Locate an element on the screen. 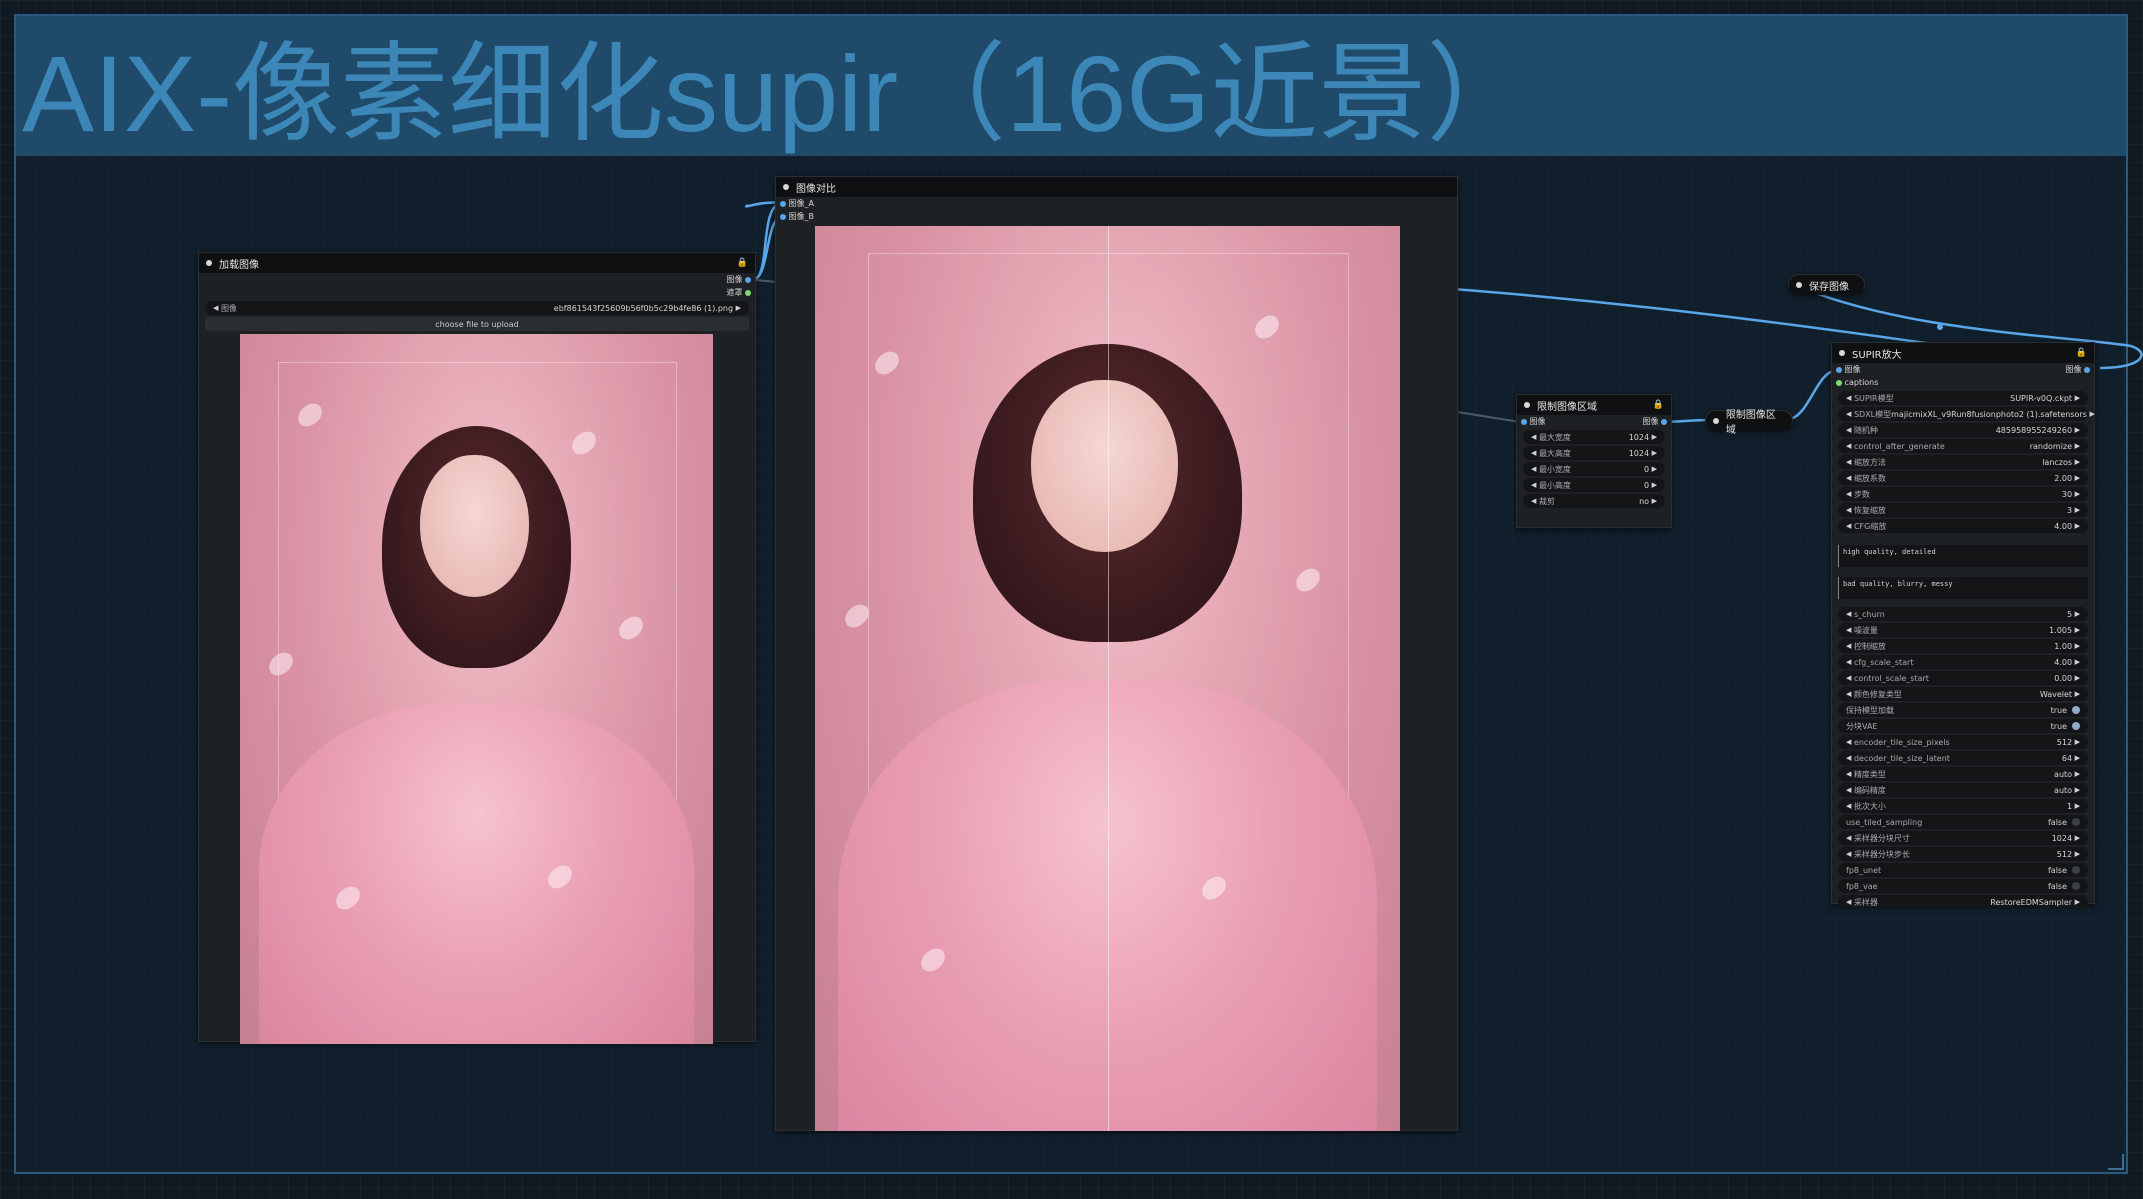 The image size is (2143, 1199). input-image-b-port: 图像_B is located at coordinates (1116, 216).